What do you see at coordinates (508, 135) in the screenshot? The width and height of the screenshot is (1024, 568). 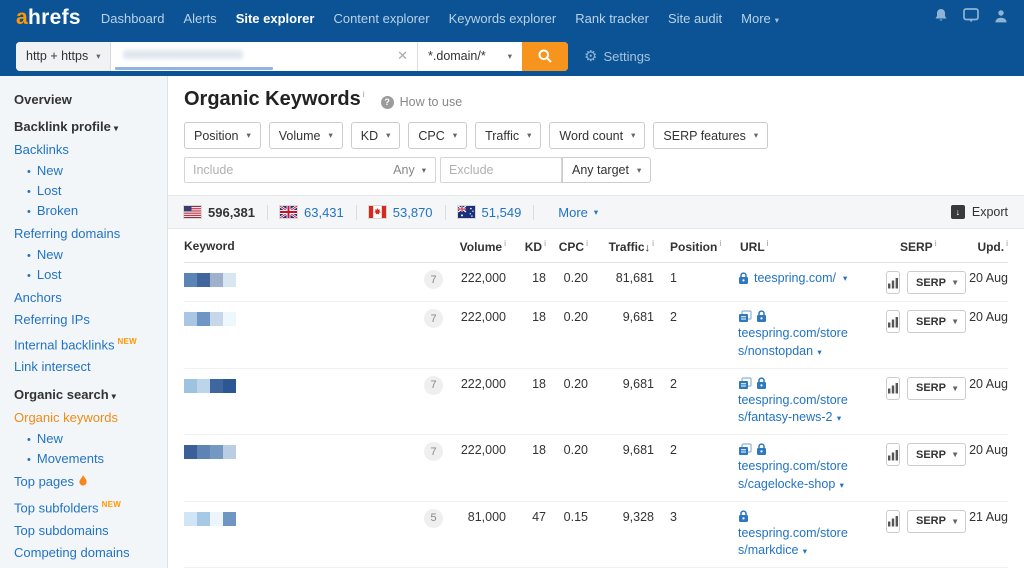 I see `filter-traffic: Traffic ▾` at bounding box center [508, 135].